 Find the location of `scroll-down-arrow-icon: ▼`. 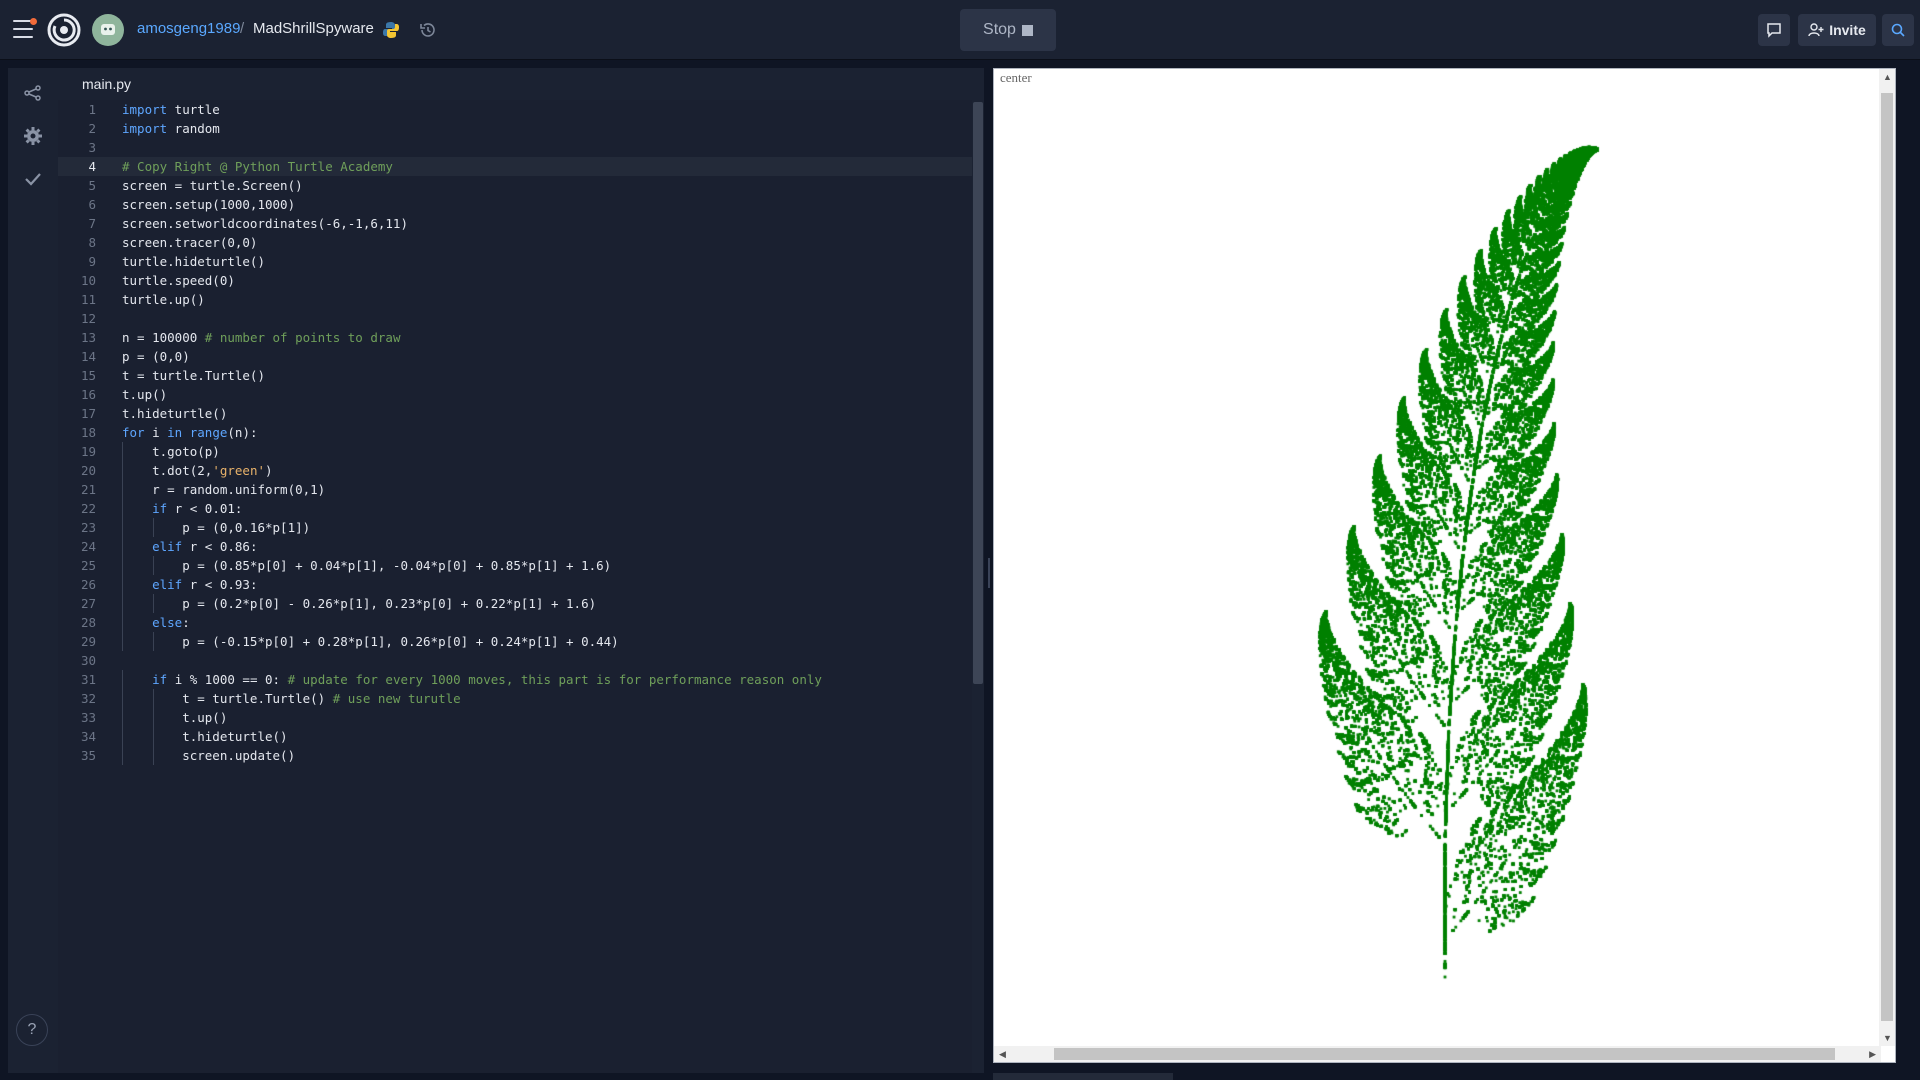

scroll-down-arrow-icon: ▼ is located at coordinates (1887, 1038).